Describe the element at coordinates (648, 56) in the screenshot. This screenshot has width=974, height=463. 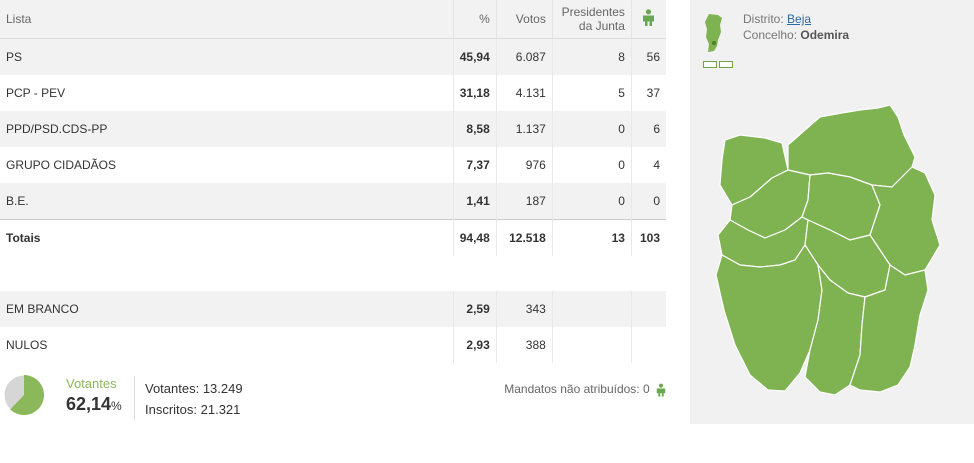
I see `row-mandates: 56` at that location.